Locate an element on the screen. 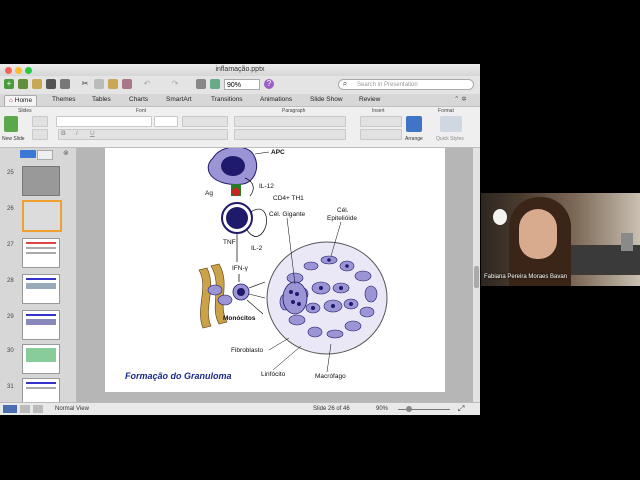 The width and height of the screenshot is (640, 480). background-object is located at coordinates (627, 242).